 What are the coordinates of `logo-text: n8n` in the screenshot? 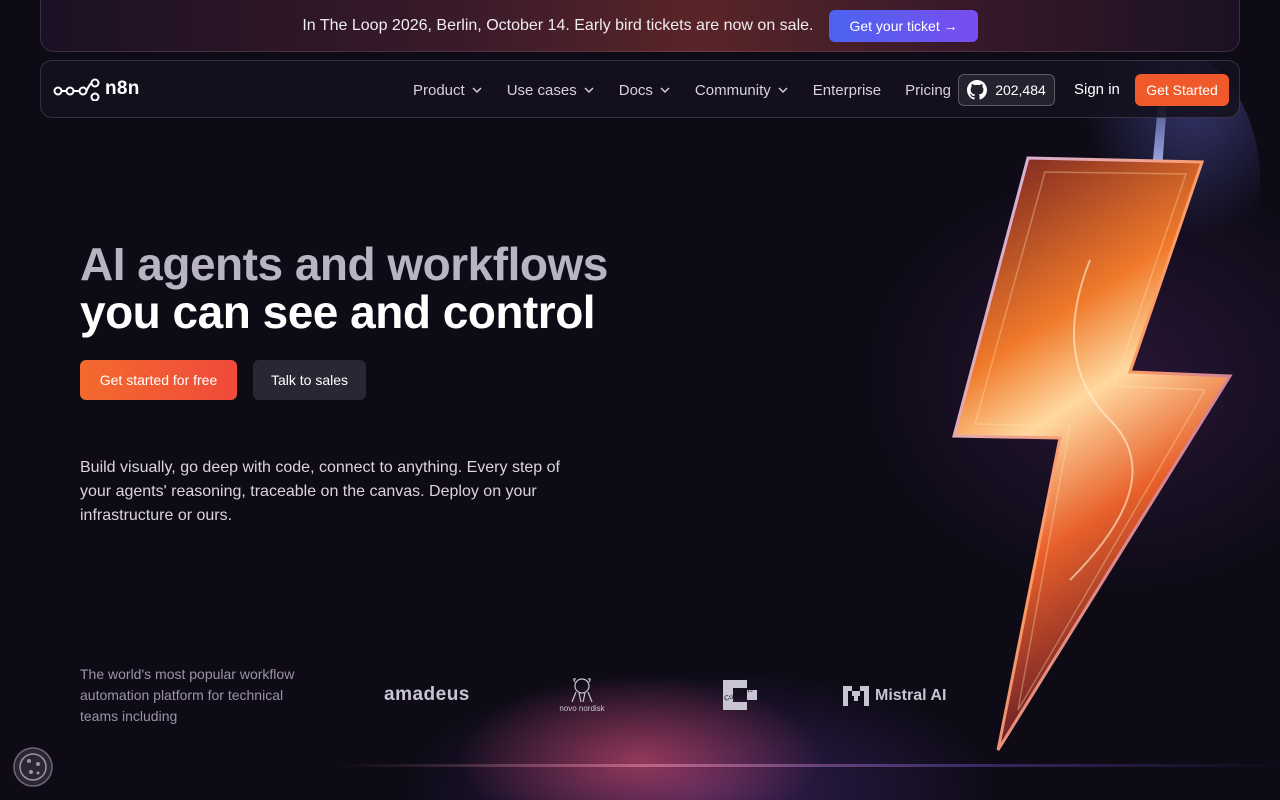 It's located at (122, 88).